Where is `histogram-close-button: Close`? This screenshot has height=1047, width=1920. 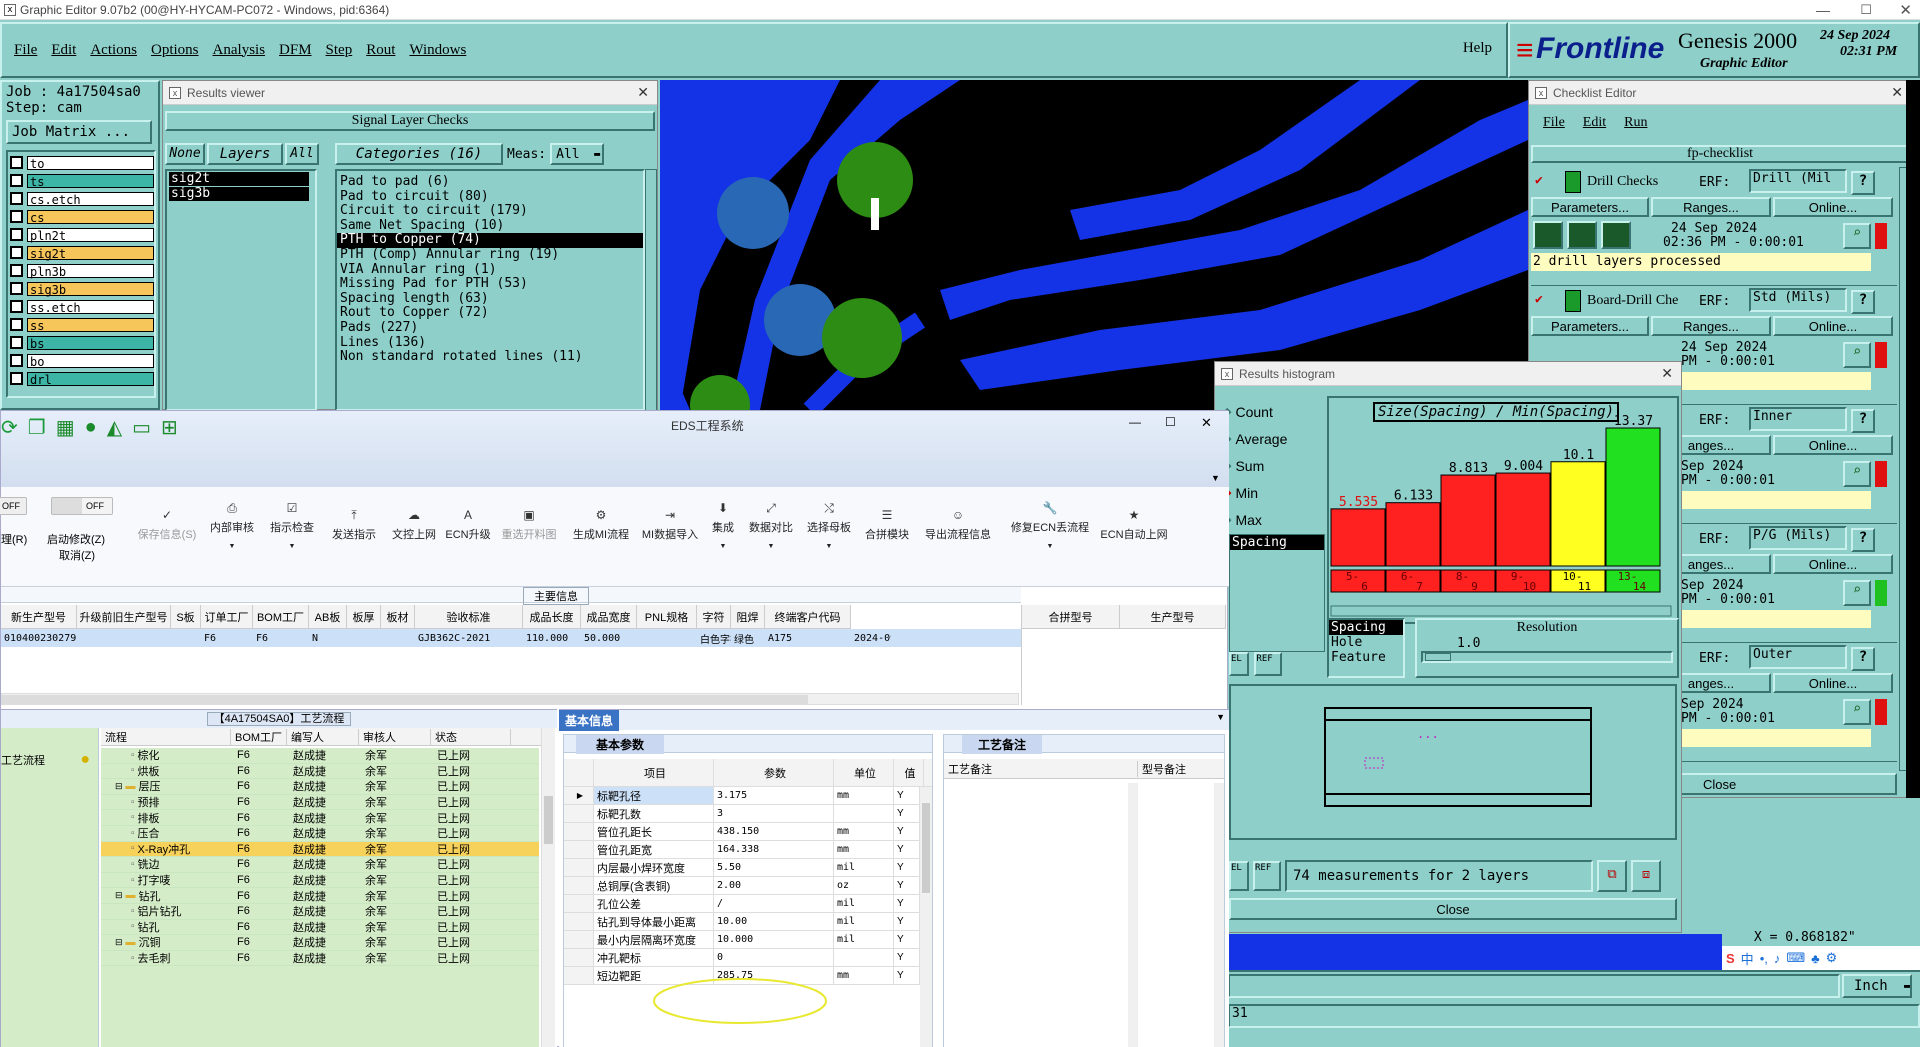
histogram-close-button: Close is located at coordinates (1453, 909).